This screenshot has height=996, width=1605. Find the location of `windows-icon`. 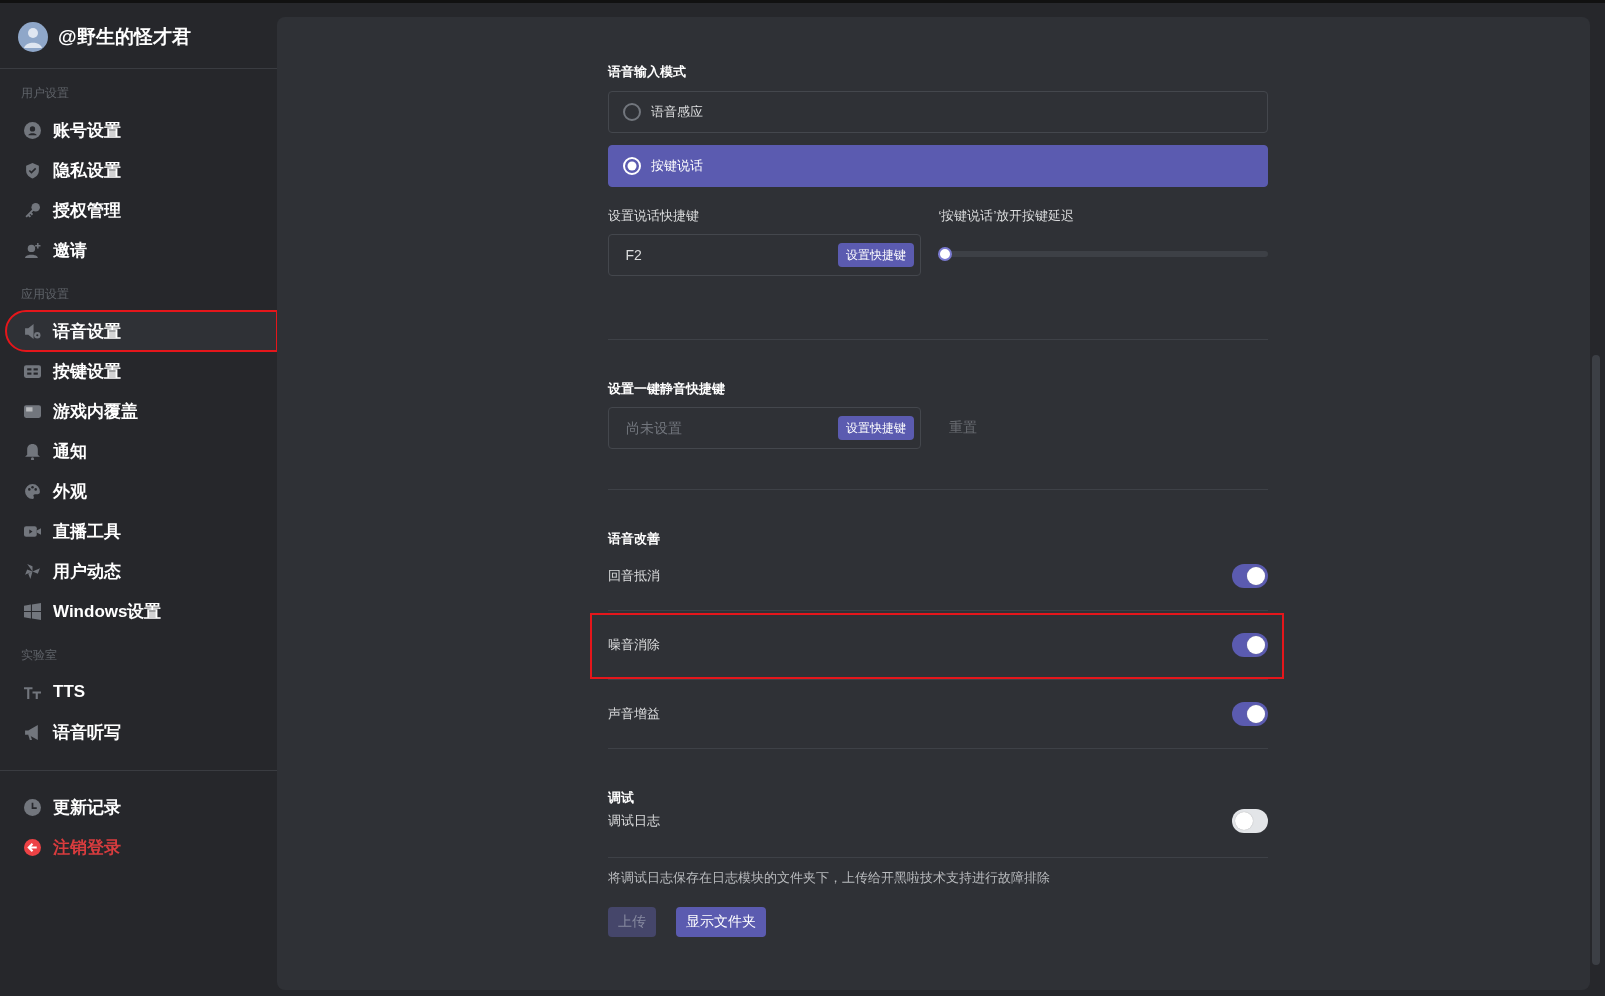

windows-icon is located at coordinates (32, 611).